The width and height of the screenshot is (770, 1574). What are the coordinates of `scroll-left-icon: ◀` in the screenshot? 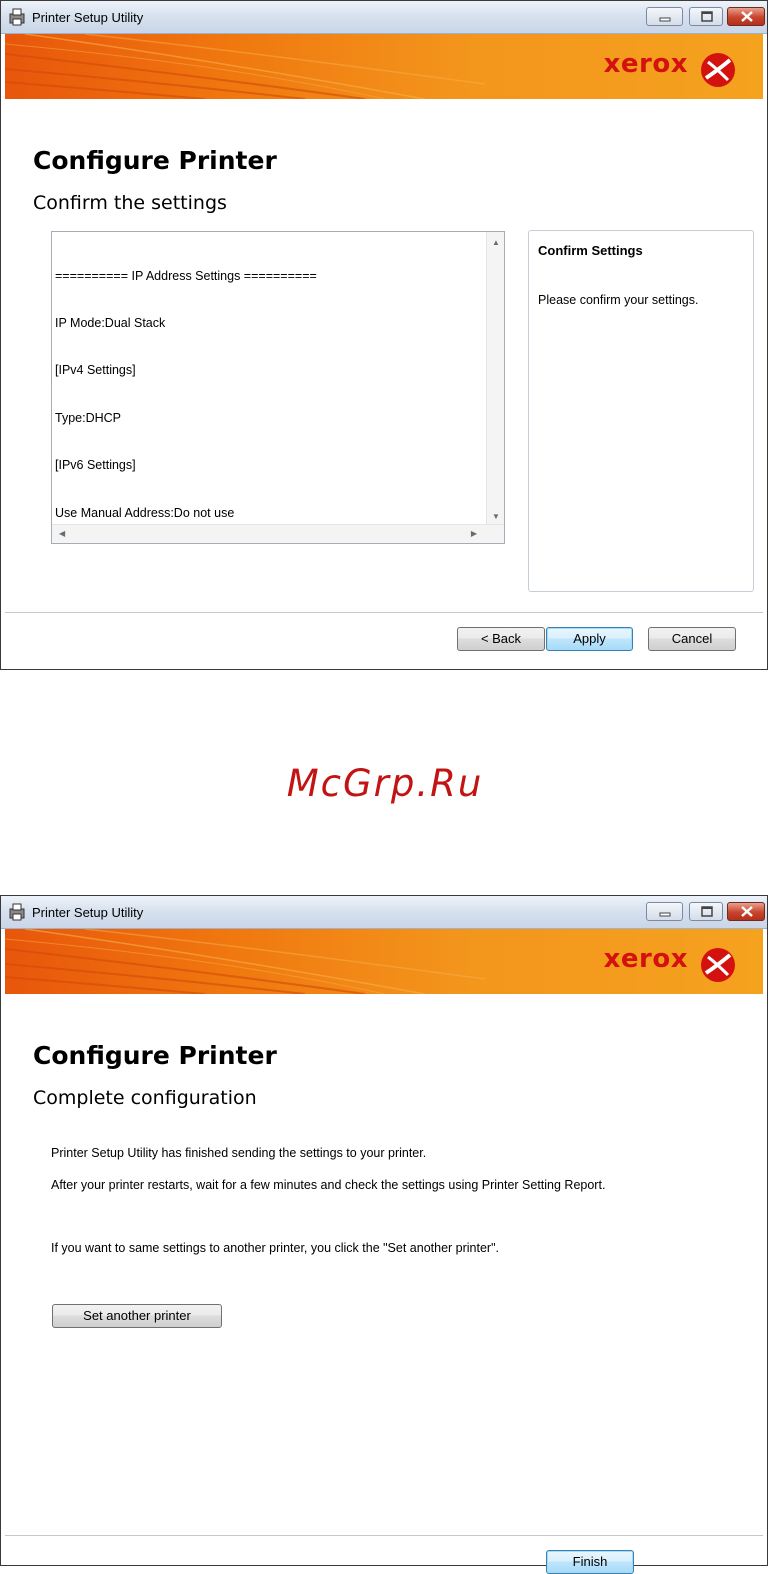 It's located at (62, 533).